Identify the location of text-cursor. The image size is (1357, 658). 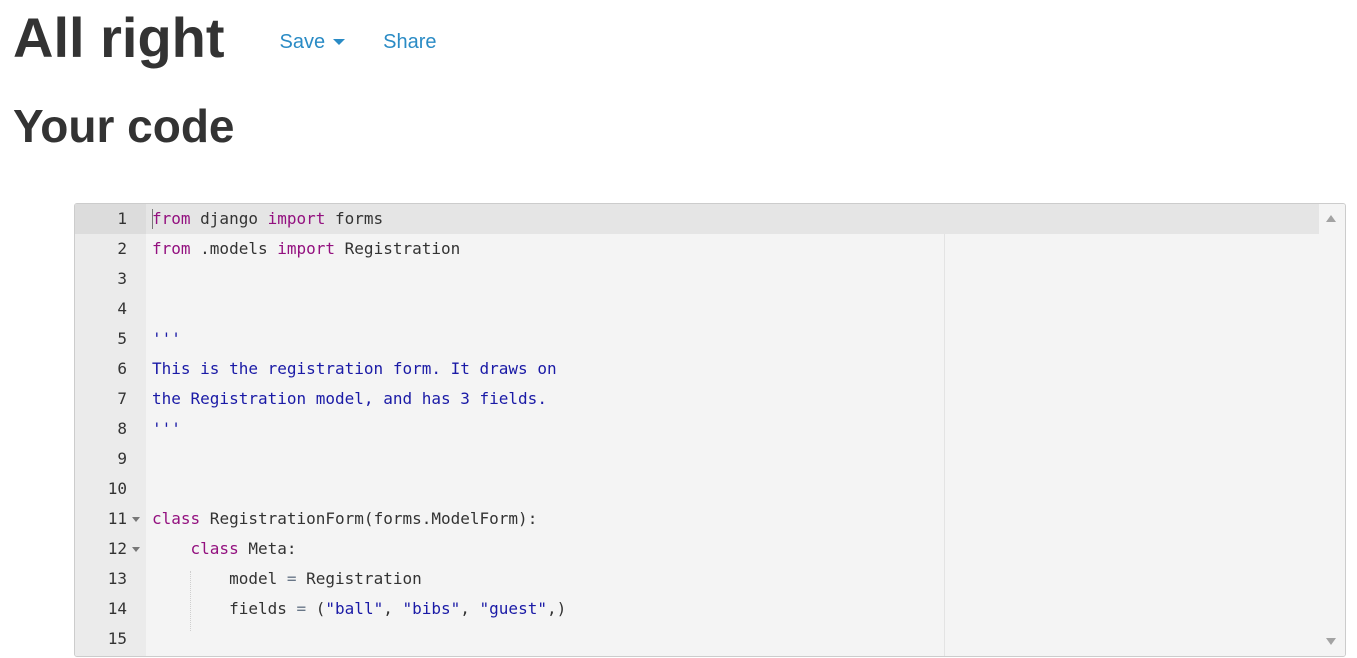
(152, 219).